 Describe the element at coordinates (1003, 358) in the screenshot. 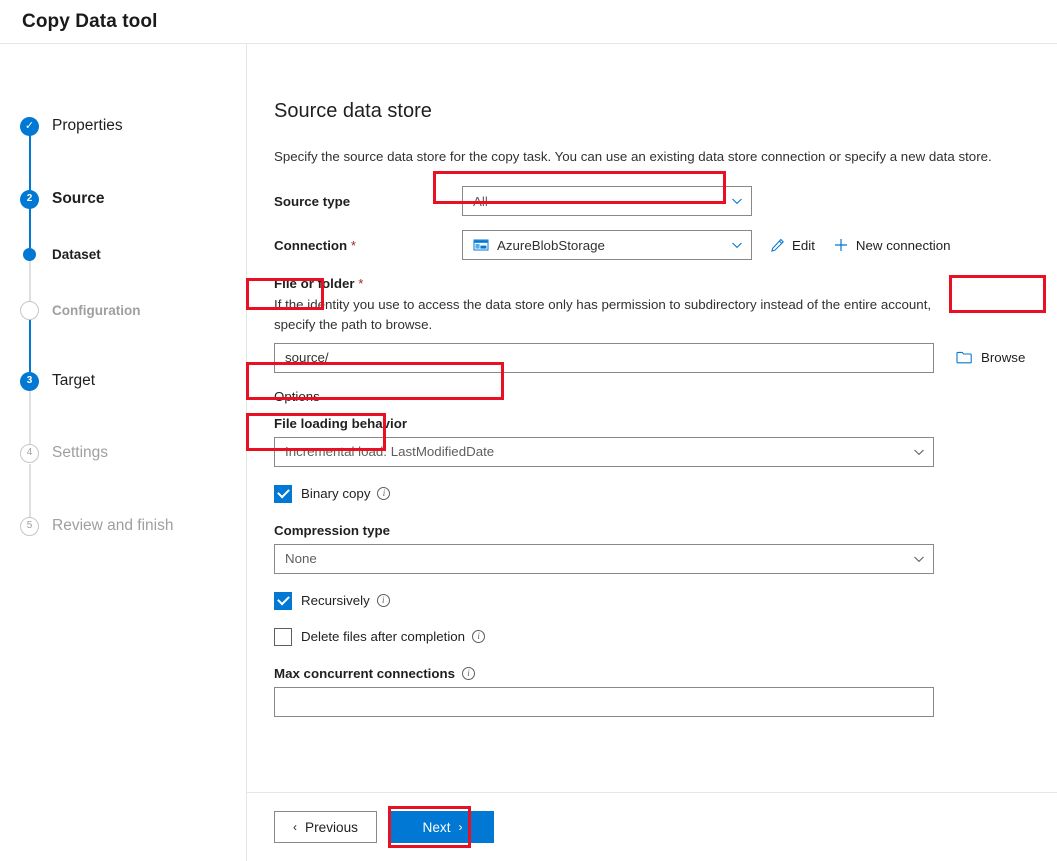

I see `browse-label: Browse` at that location.